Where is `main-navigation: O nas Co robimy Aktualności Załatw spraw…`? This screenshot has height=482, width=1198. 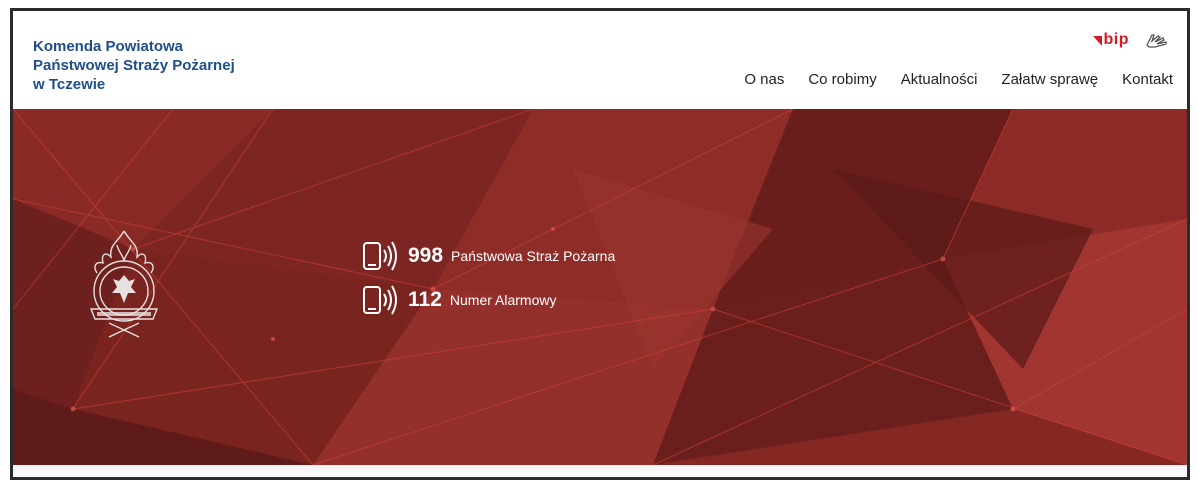 main-navigation: O nas Co robimy Aktualności Załatw spraw… is located at coordinates (958, 79).